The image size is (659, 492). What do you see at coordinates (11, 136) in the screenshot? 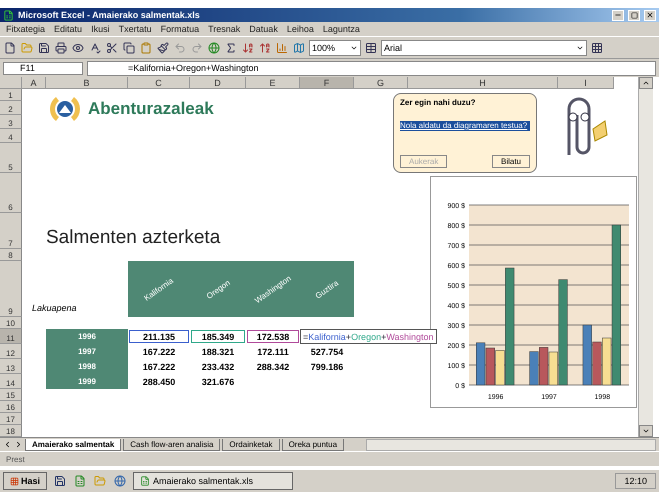
I see `row-header: 4` at bounding box center [11, 136].